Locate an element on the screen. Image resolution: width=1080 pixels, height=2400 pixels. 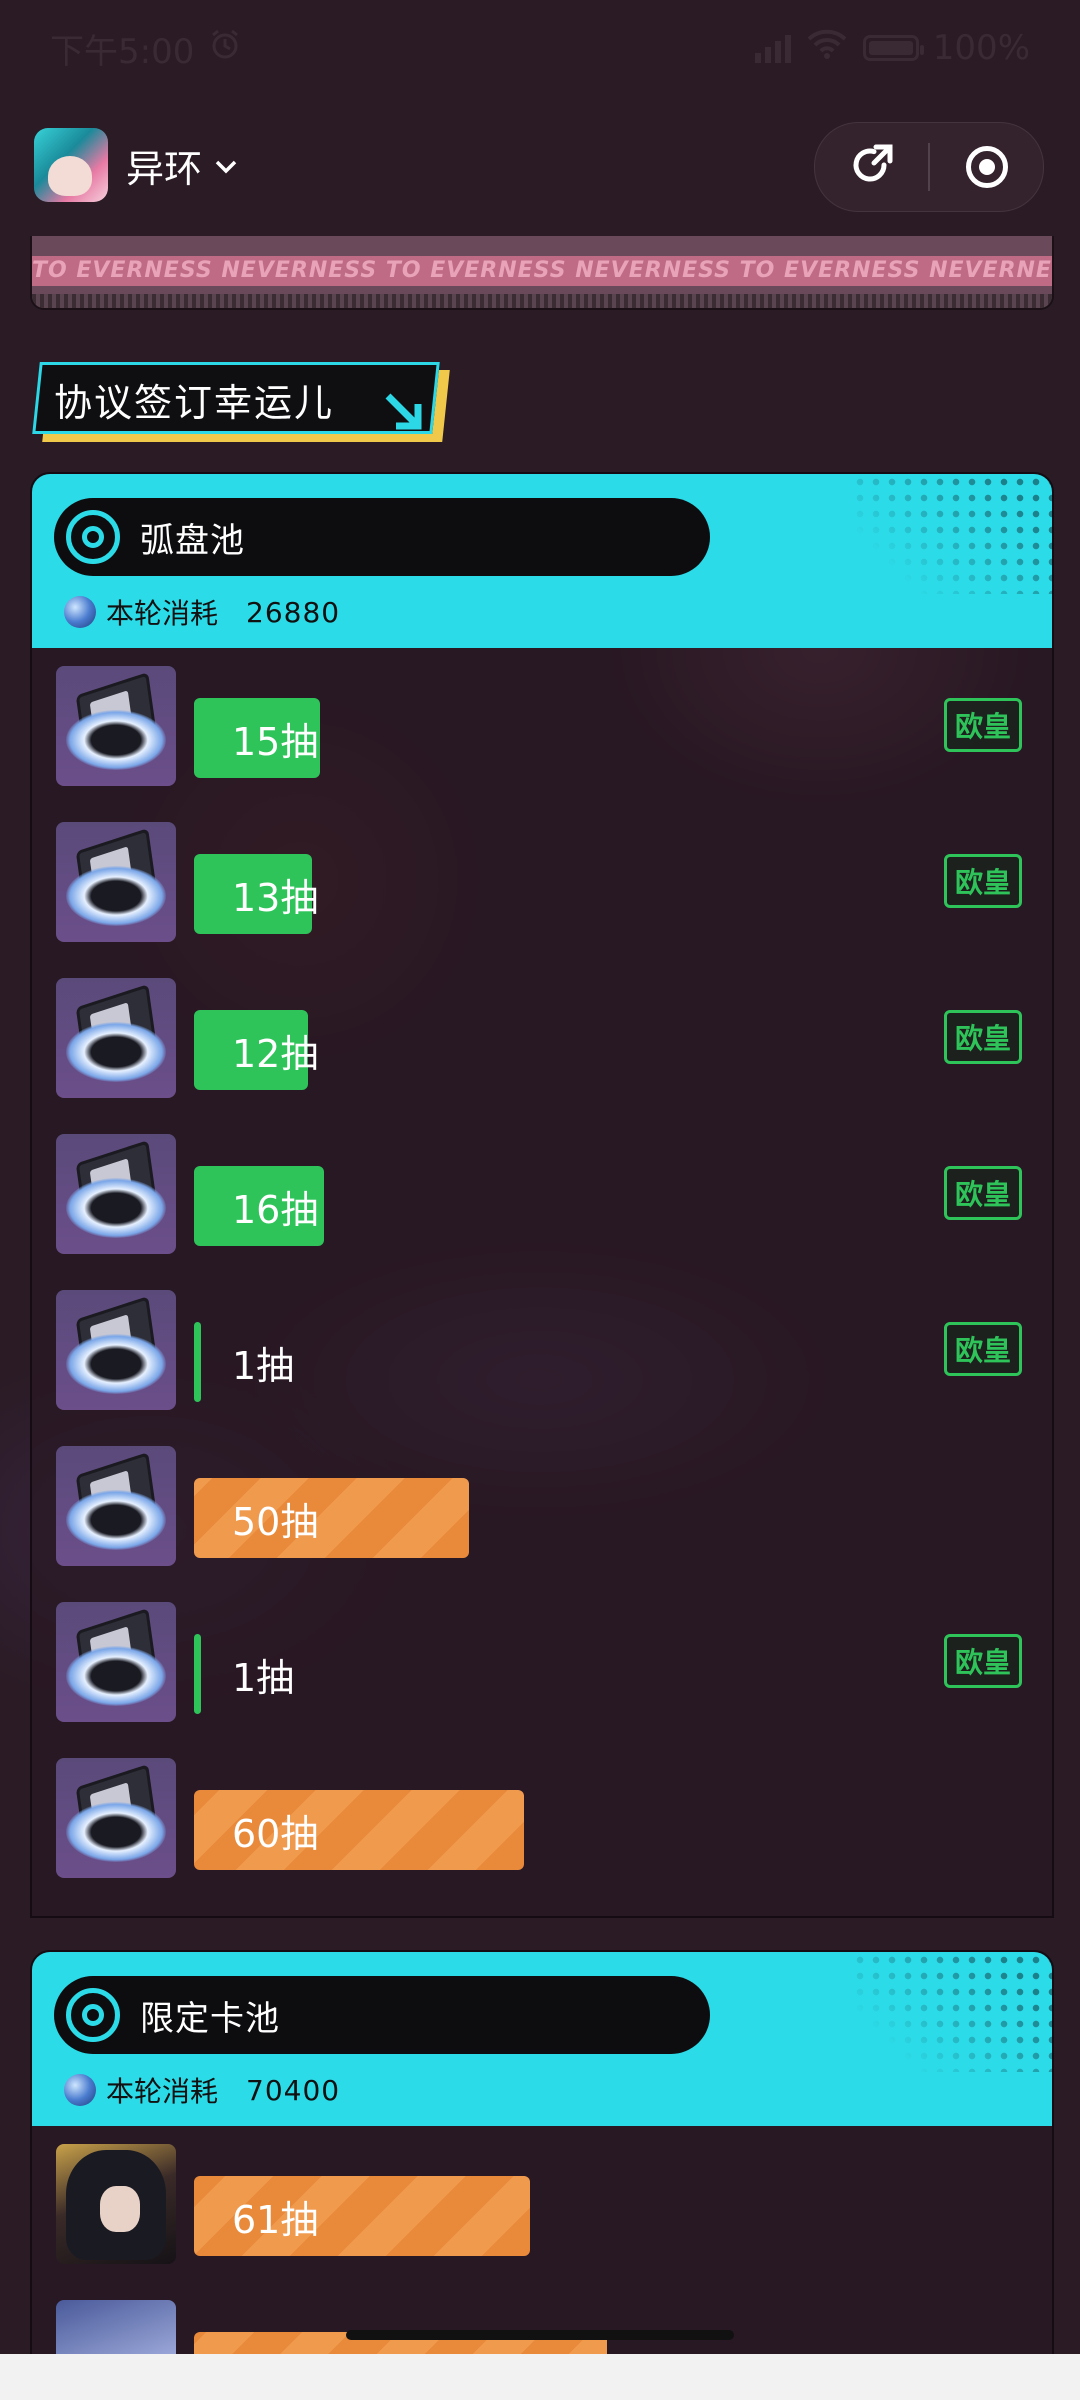
pull-count-bar: 13抽 is located at coordinates (256, 894).